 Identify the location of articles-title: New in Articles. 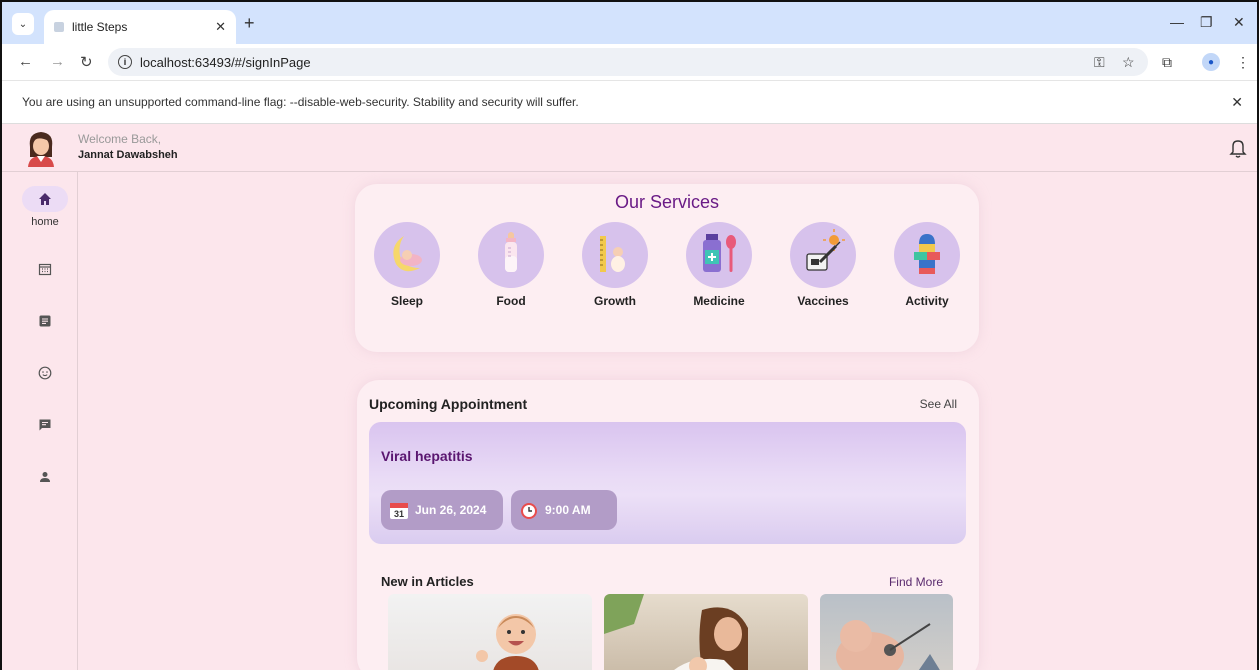
(427, 581).